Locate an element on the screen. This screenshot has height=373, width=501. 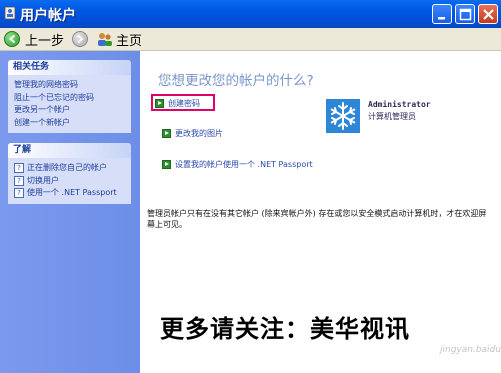
maximize-icon is located at coordinates (465, 14).